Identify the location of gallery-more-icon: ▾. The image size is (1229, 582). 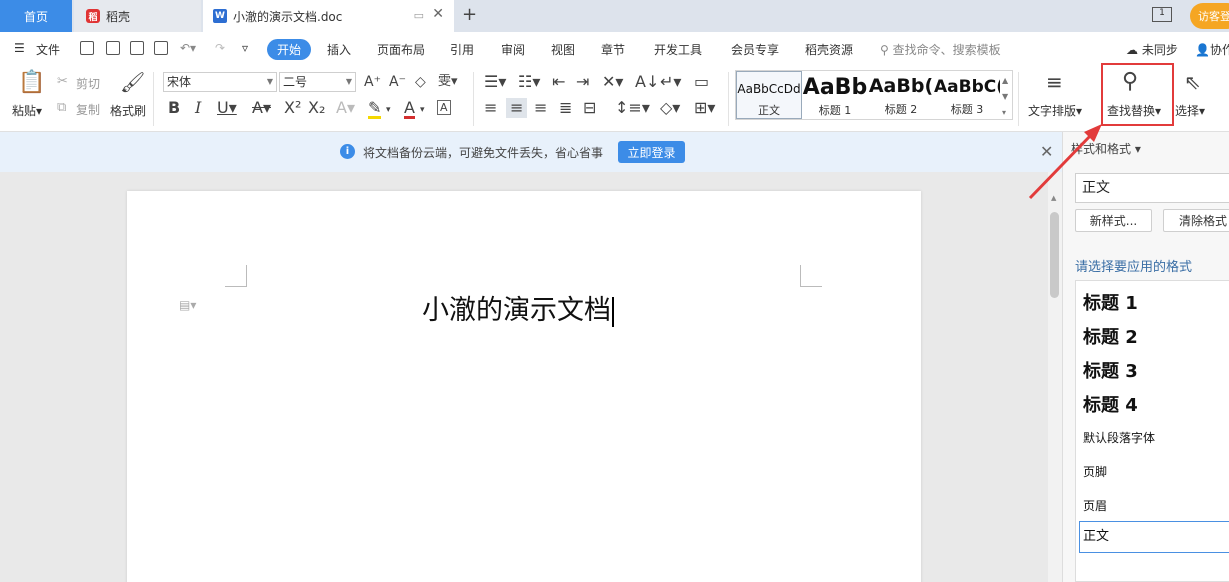
(1004, 113).